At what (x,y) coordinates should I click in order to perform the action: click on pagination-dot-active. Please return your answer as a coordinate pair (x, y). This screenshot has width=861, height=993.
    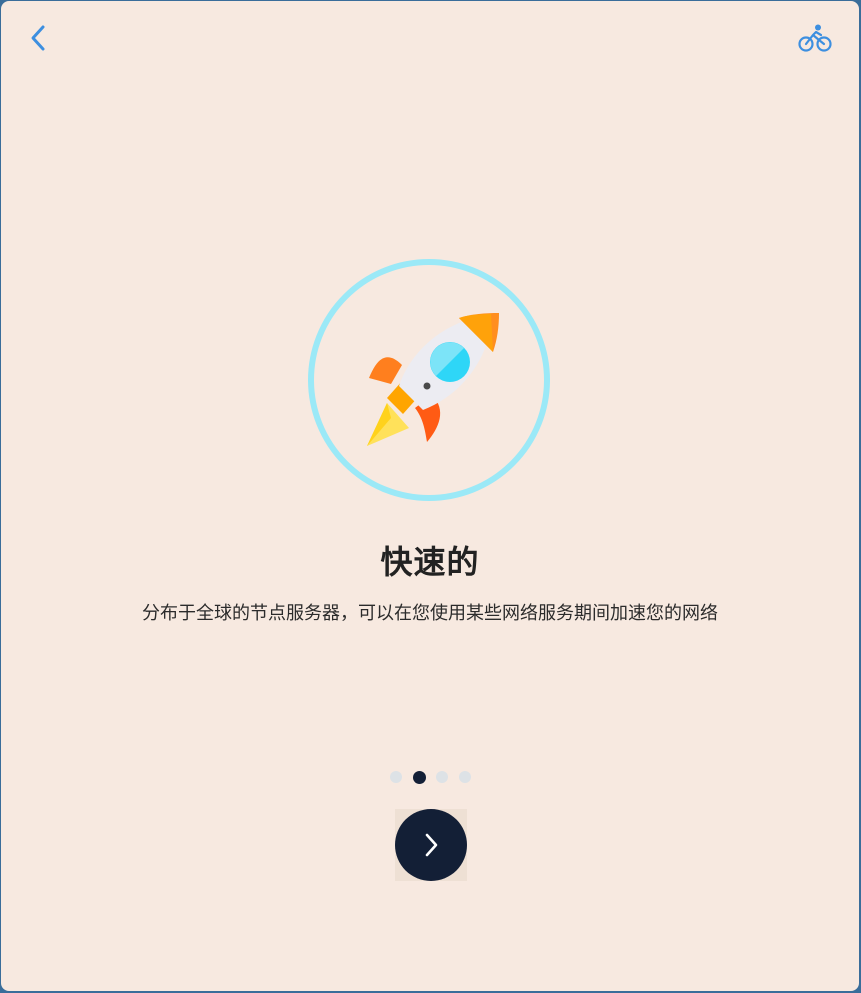
    Looking at the image, I should click on (419, 777).